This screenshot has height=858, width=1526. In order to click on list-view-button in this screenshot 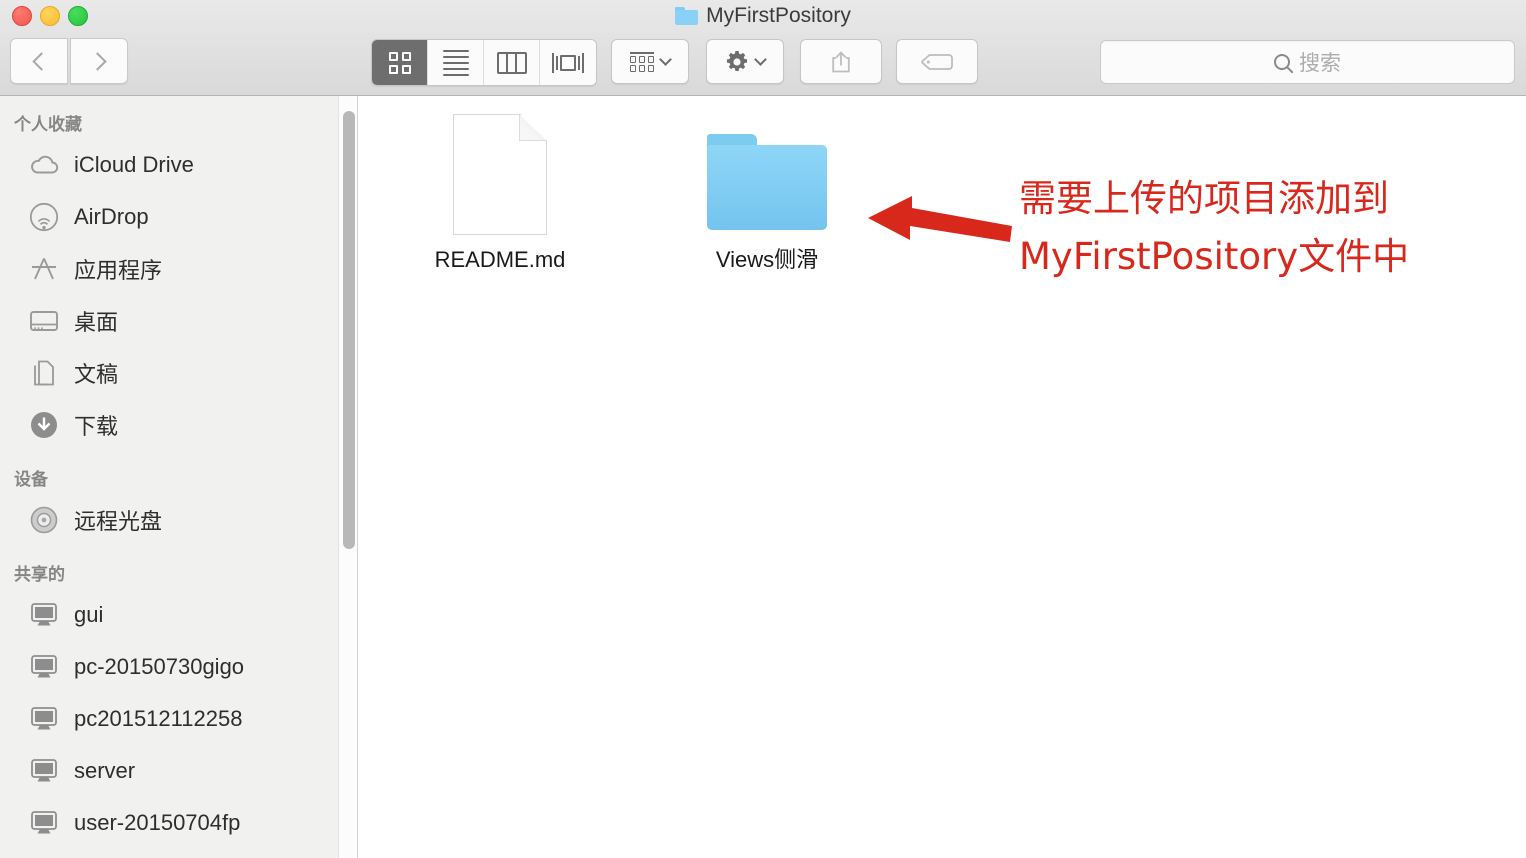, I will do `click(456, 62)`.